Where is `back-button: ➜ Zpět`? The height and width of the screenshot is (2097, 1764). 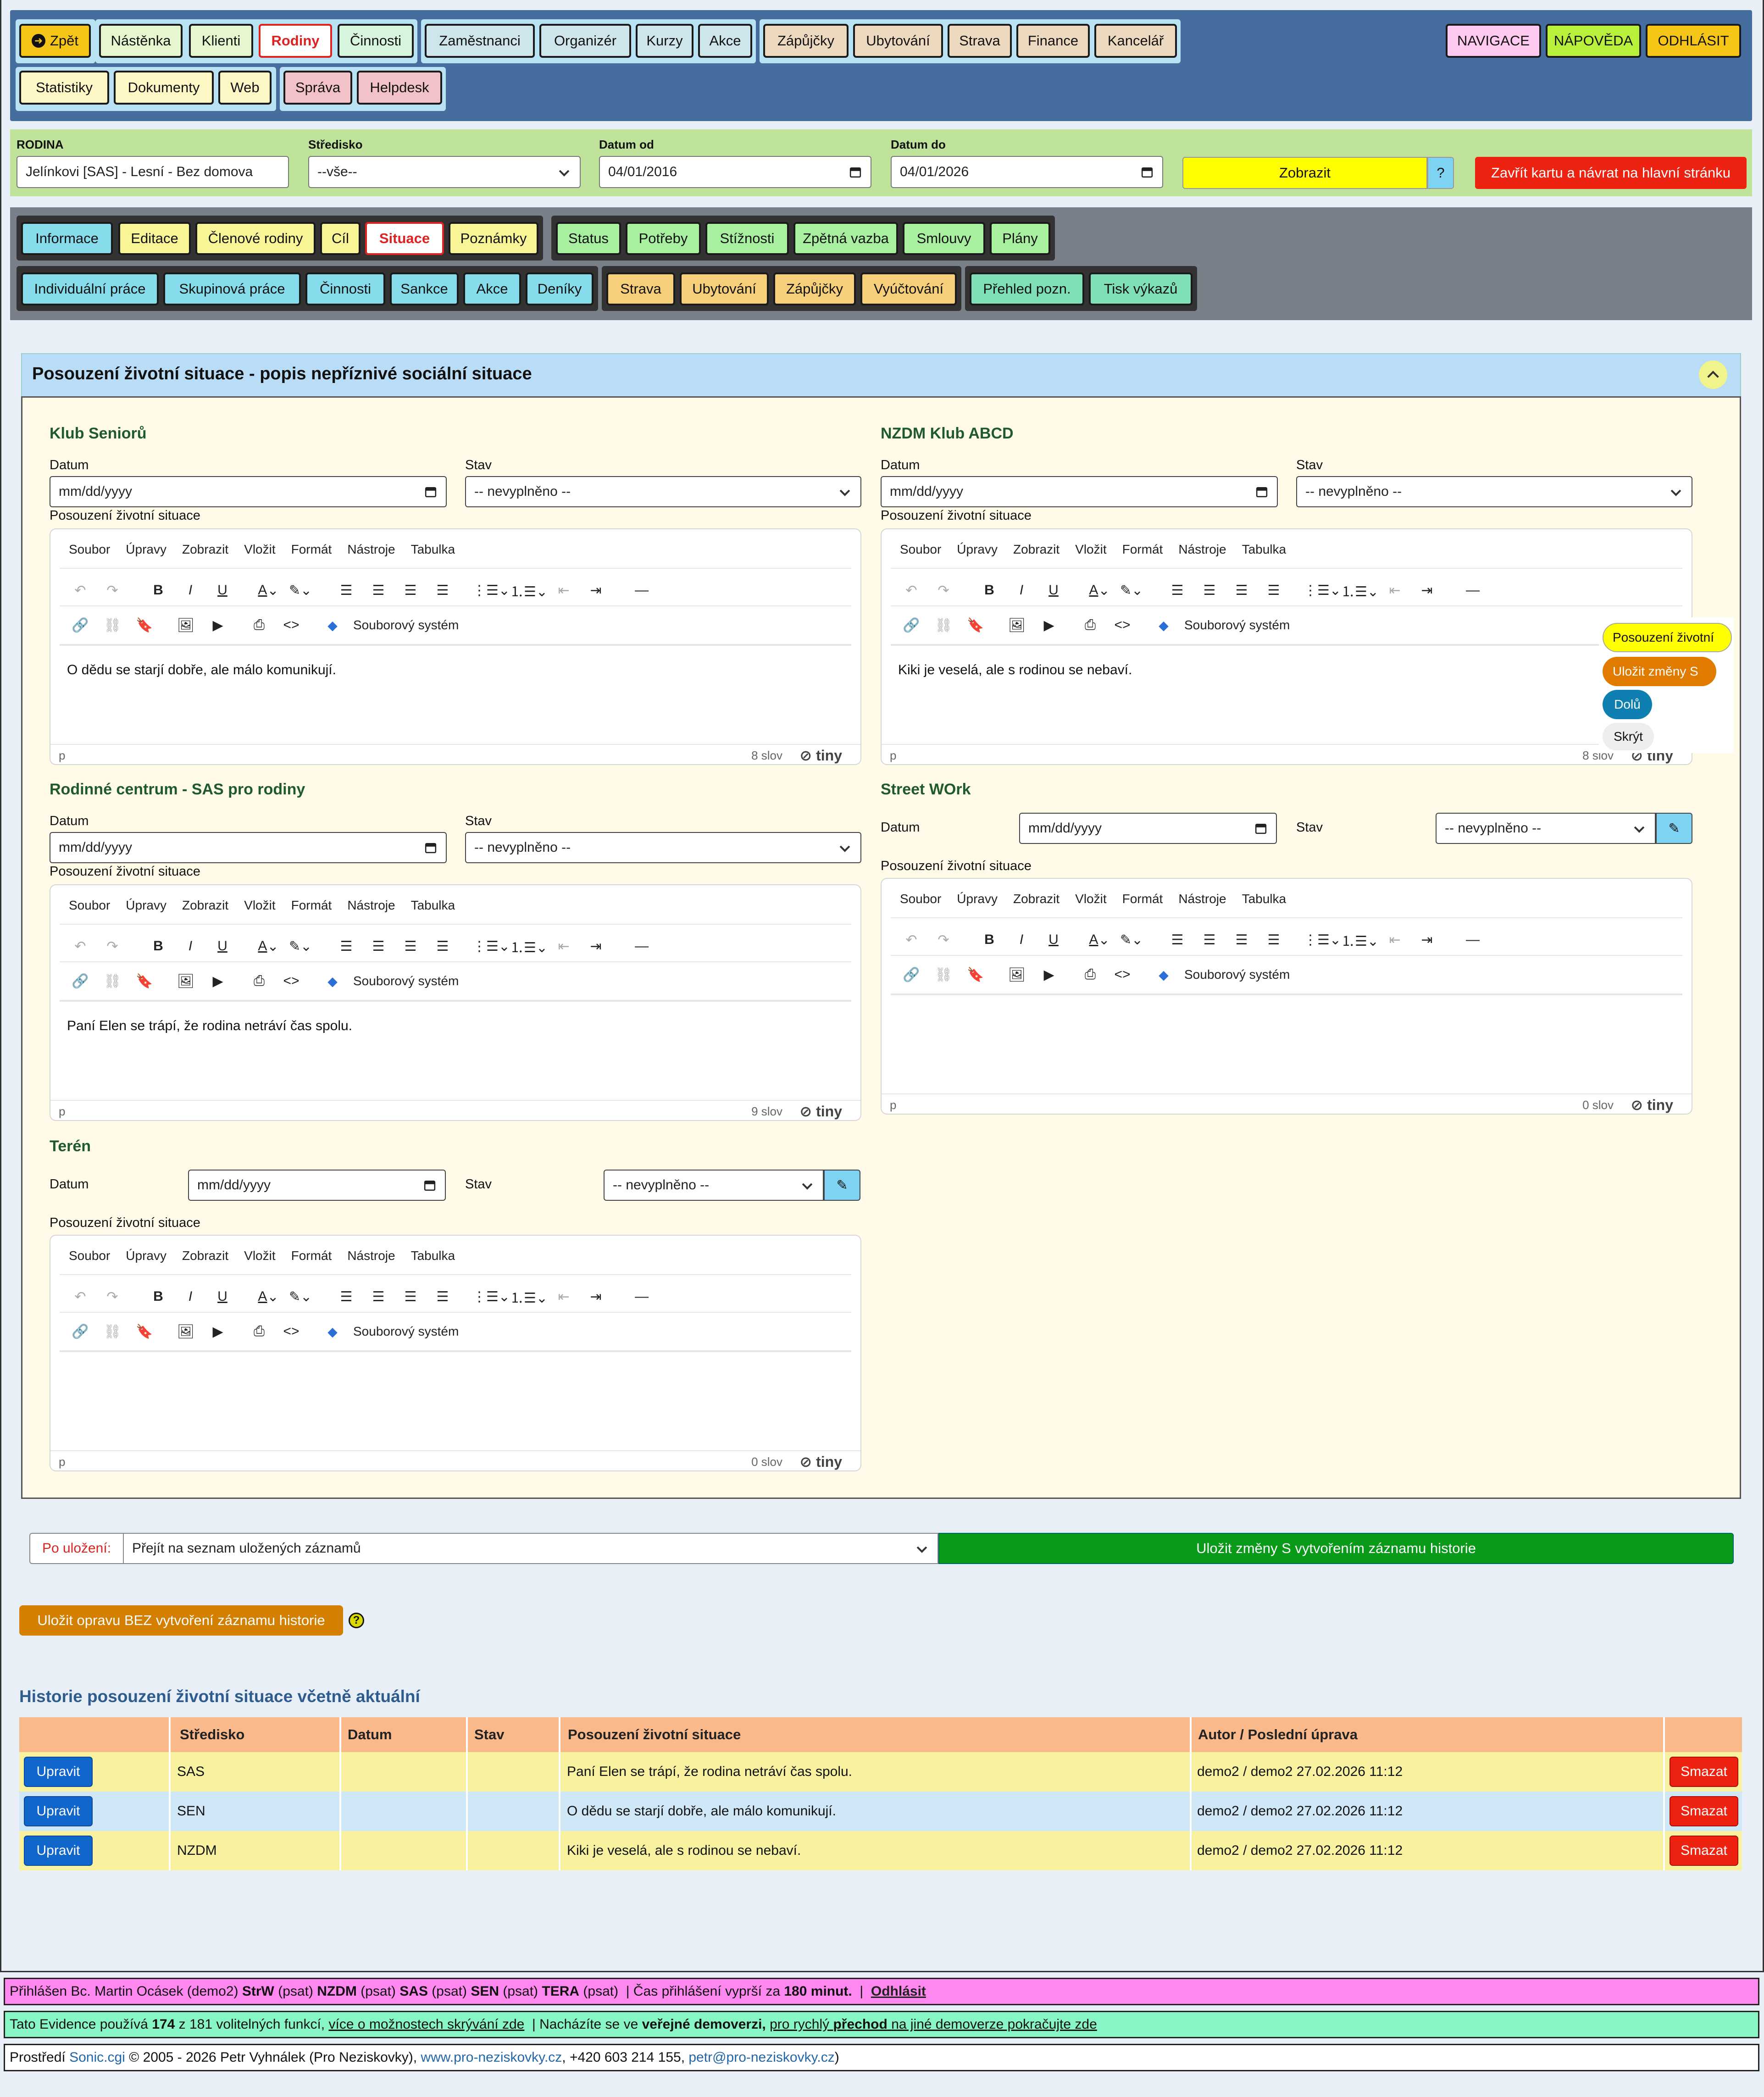
back-button: ➜ Zpět is located at coordinates (55, 41).